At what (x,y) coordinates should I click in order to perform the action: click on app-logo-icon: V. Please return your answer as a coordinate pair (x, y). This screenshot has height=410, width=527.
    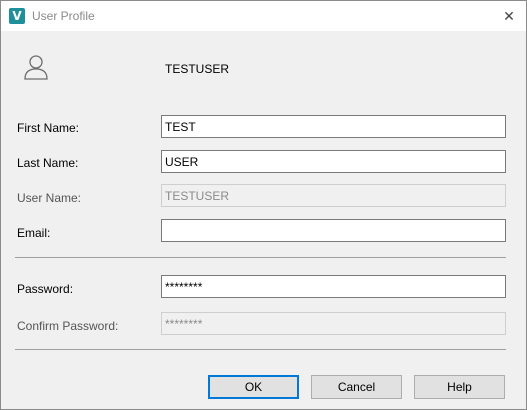
    Looking at the image, I should click on (17, 16).